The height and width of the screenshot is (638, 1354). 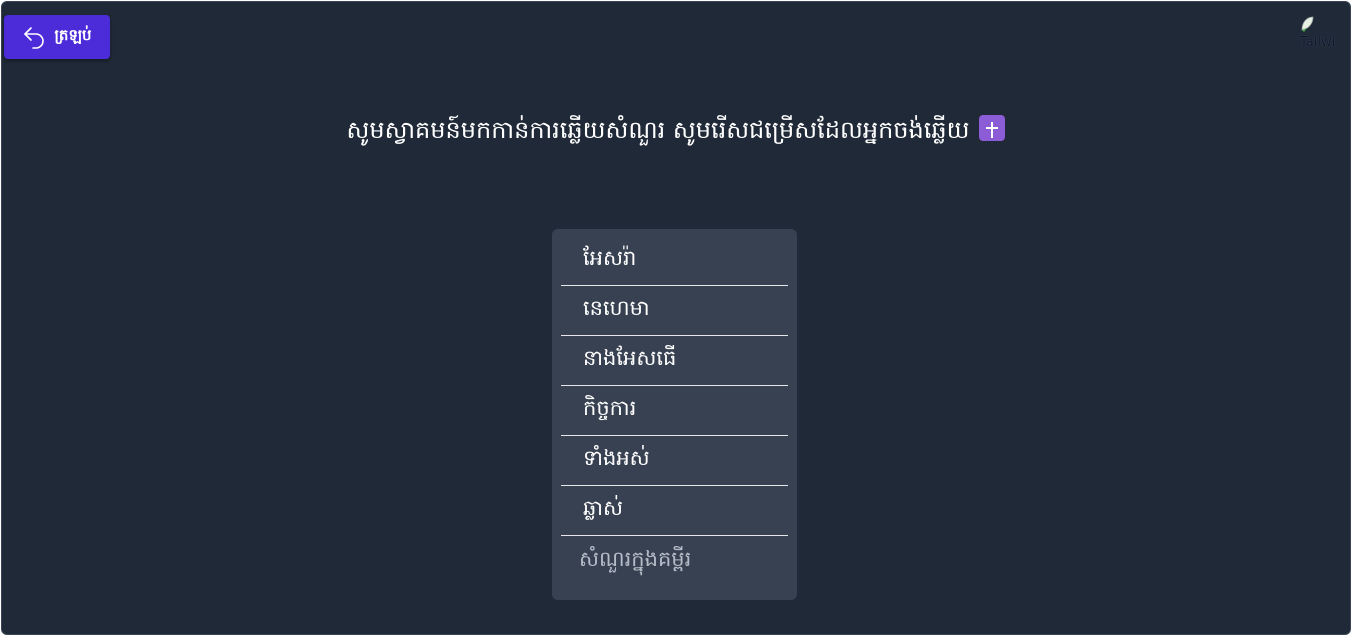 I want to click on menu-footer-bible-questions: សំណួរក្នុងគម្ពីរ, so click(x=674, y=561).